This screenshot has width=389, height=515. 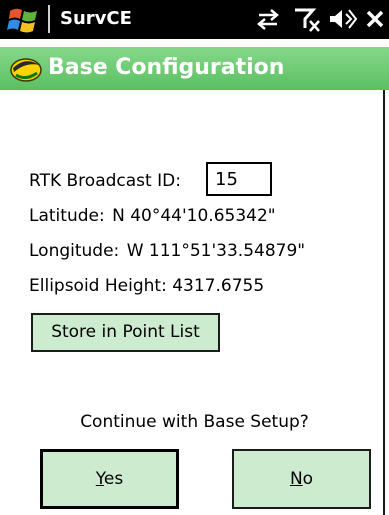 I want to click on app-name: SurvCE, so click(x=96, y=18).